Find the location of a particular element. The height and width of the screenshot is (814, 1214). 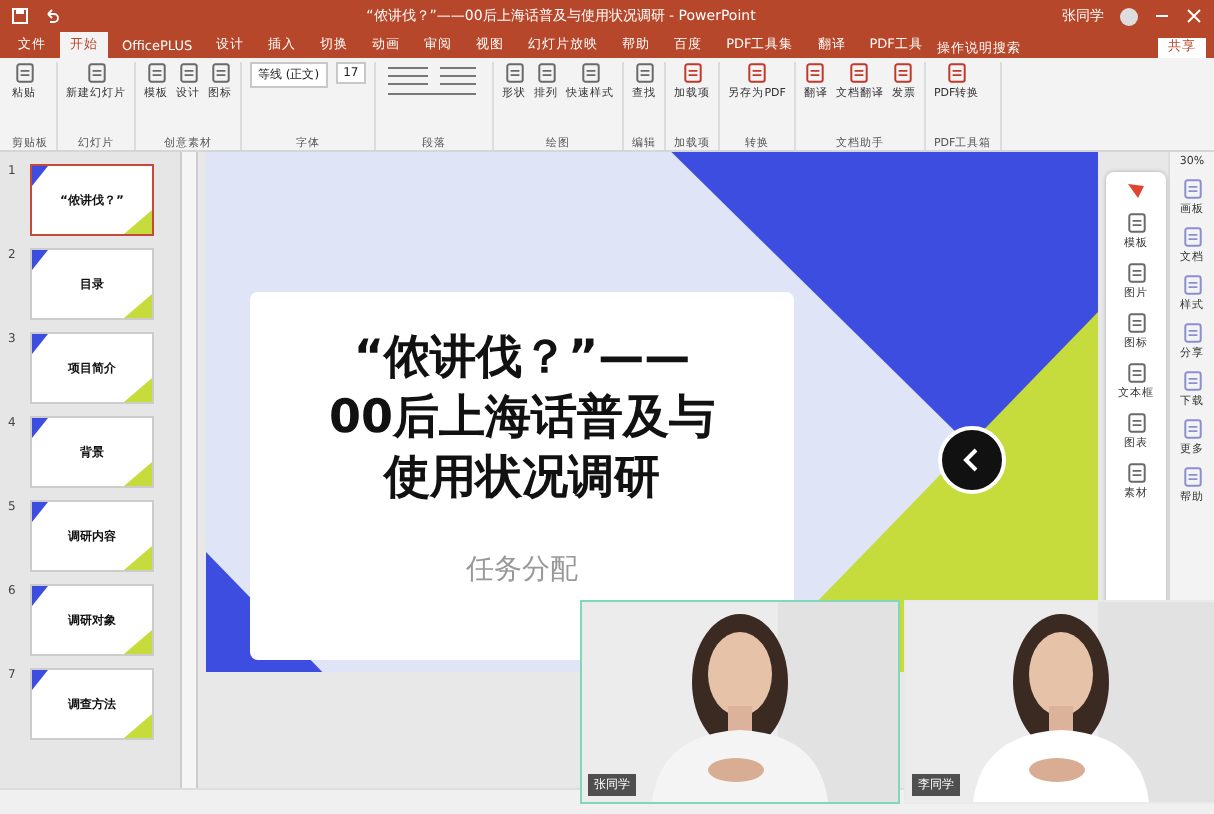

undo-icon is located at coordinates (52, 16).